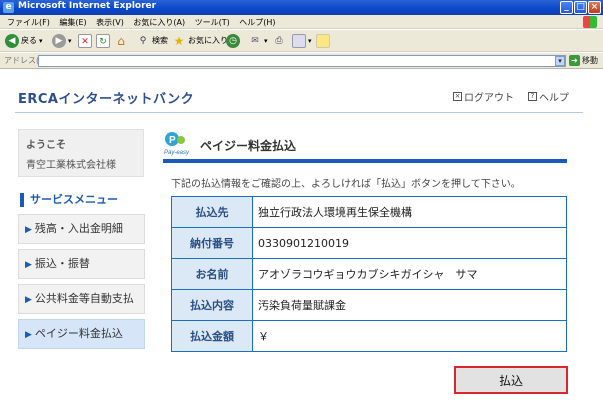 The image size is (603, 420). What do you see at coordinates (46, 145) in the screenshot?
I see `welcome-text: ようこそ` at bounding box center [46, 145].